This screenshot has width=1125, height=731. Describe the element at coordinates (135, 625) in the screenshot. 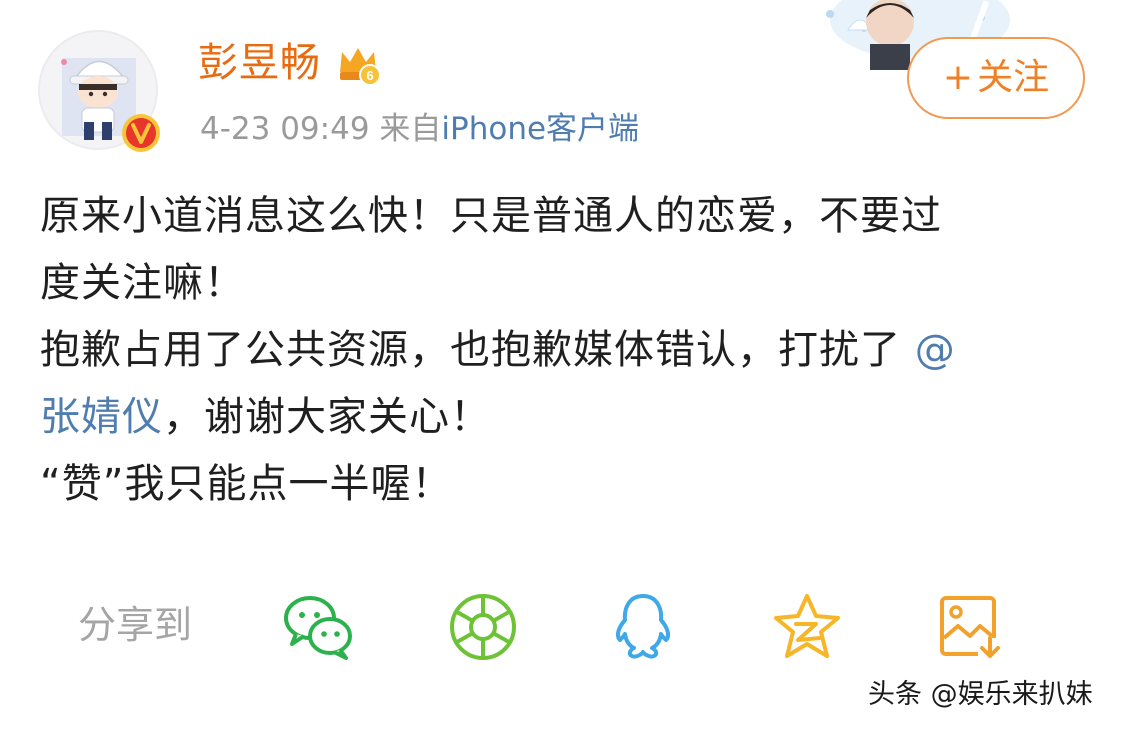

I see `share-label: 分享到` at that location.